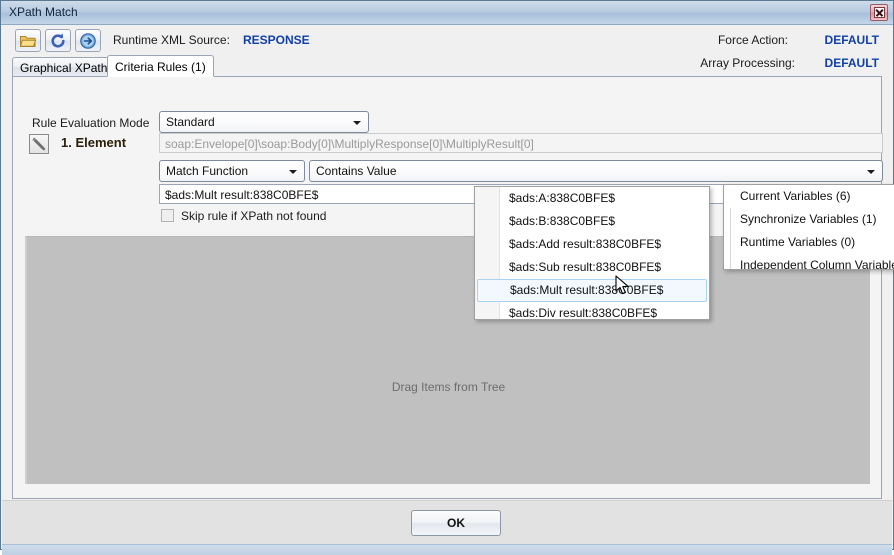  I want to click on tab-graphical-xpath-label: Graphical XPath, so click(64, 68).